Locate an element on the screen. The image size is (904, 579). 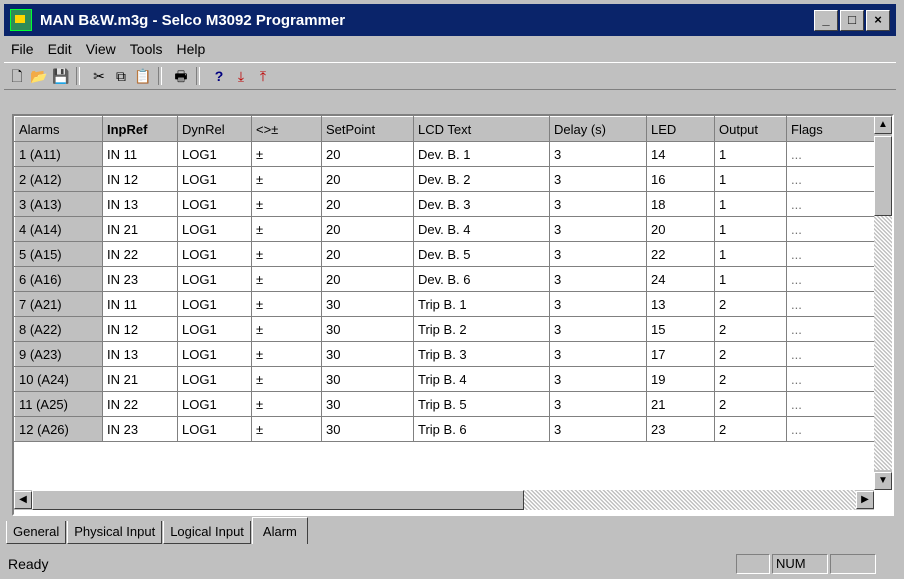
scroll-left-button: ◀ is located at coordinates (23, 500).